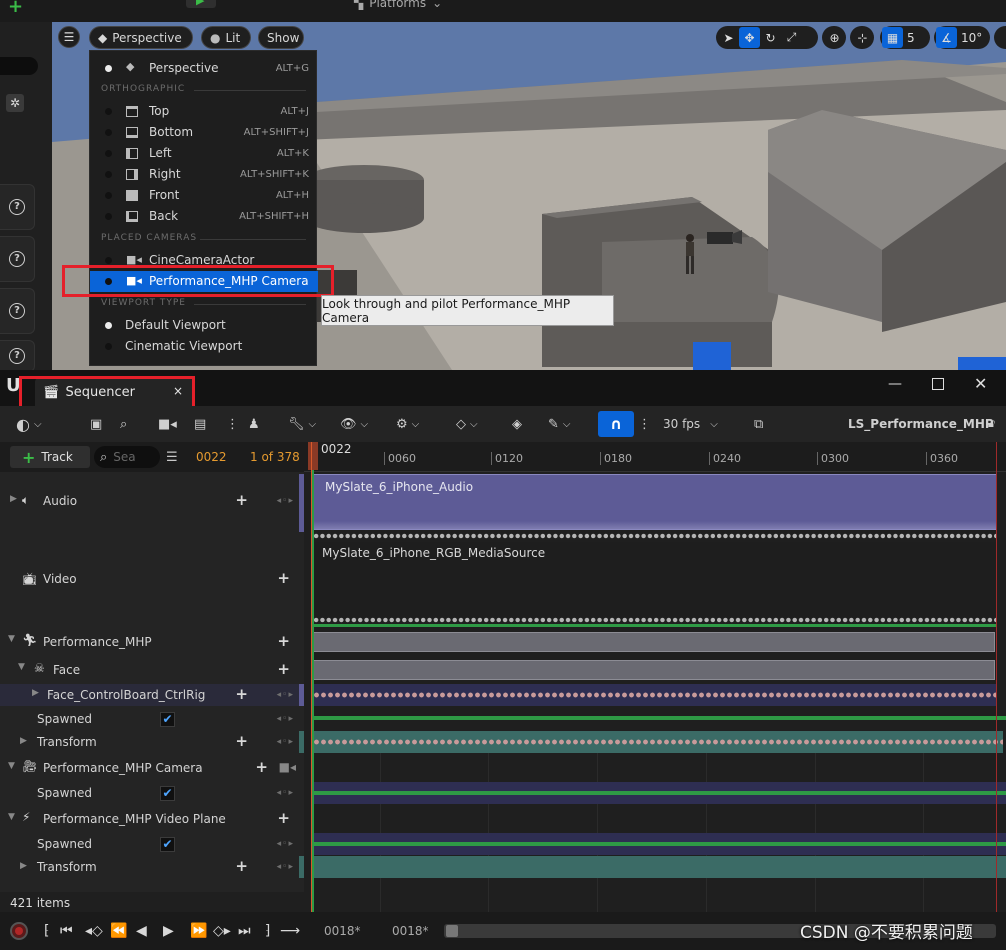  Describe the element at coordinates (659, 867) in the screenshot. I see `plane-transform-lane` at that location.